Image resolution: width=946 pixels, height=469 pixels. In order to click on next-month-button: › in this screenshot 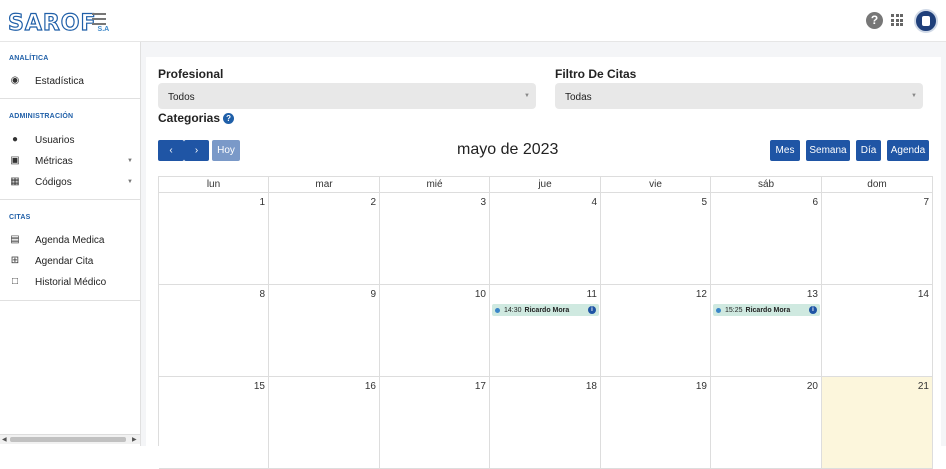, I will do `click(196, 150)`.